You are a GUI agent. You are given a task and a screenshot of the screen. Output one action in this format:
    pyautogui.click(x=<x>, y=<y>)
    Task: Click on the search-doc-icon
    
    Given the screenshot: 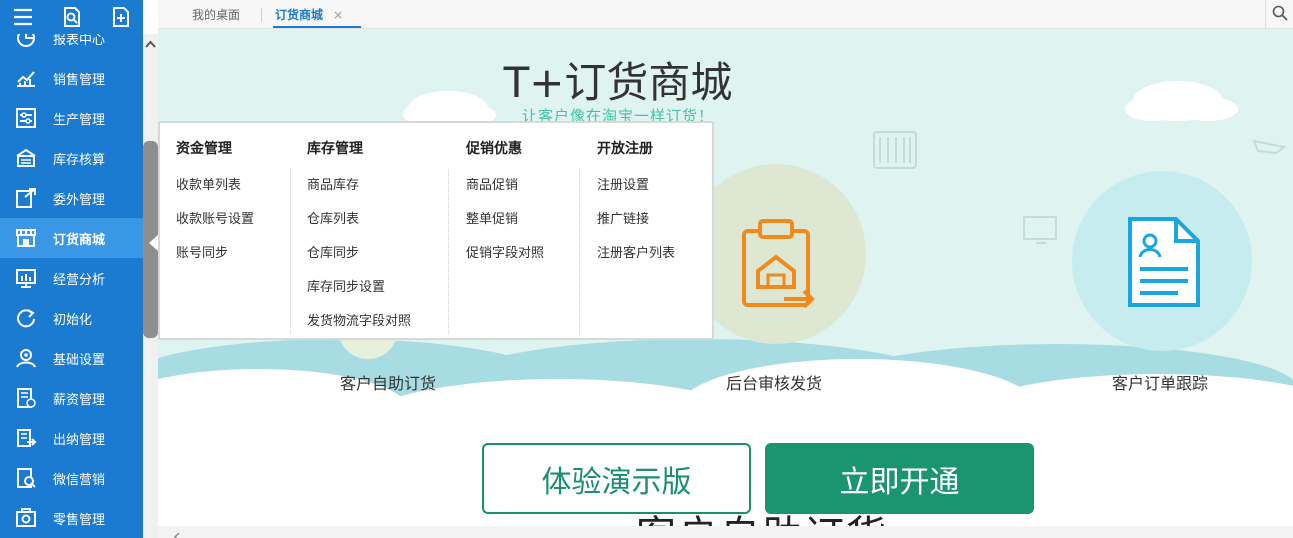 What is the action you would take?
    pyautogui.click(x=72, y=17)
    